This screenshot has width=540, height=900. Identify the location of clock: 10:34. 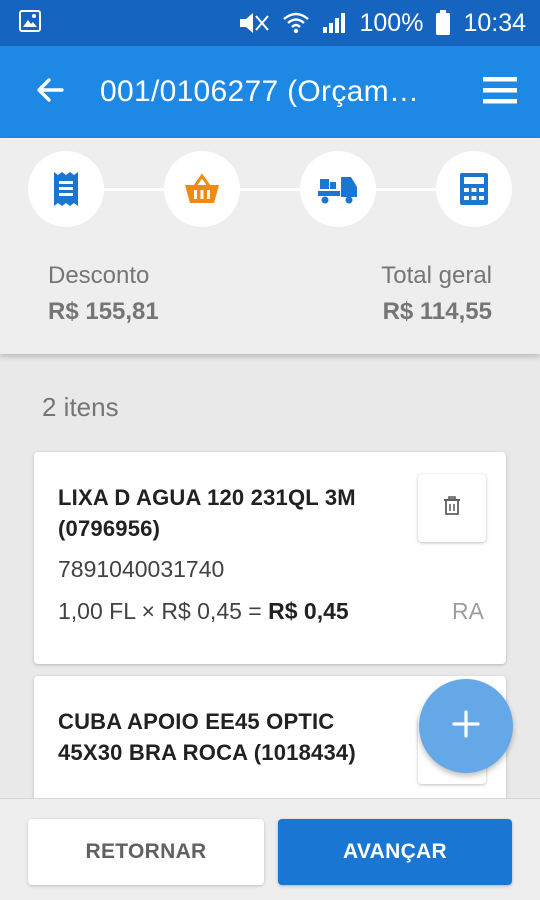
(494, 22).